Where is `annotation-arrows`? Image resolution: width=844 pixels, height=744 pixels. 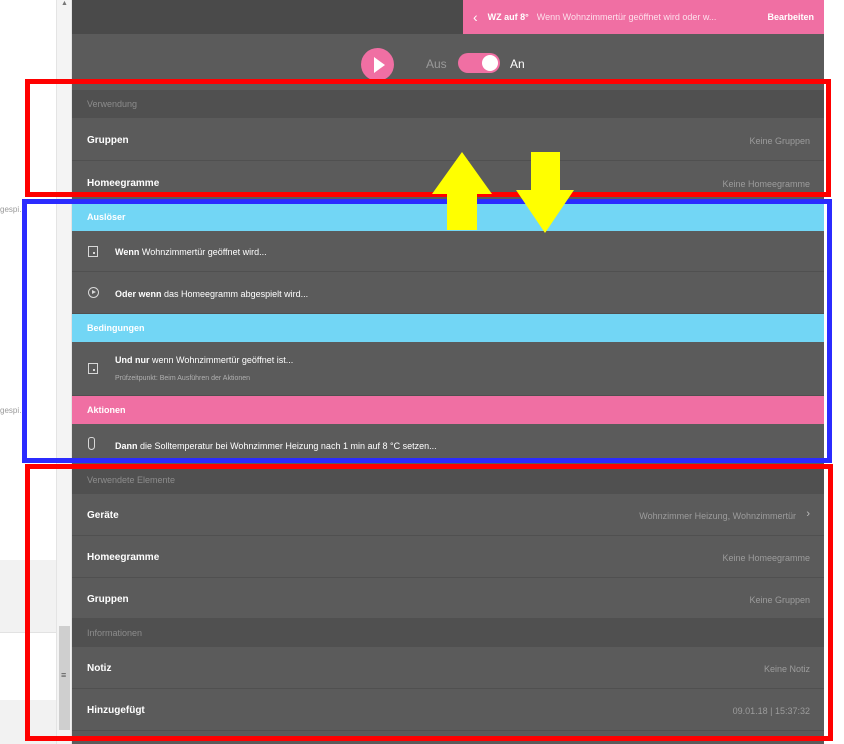 annotation-arrows is located at coordinates (503, 192).